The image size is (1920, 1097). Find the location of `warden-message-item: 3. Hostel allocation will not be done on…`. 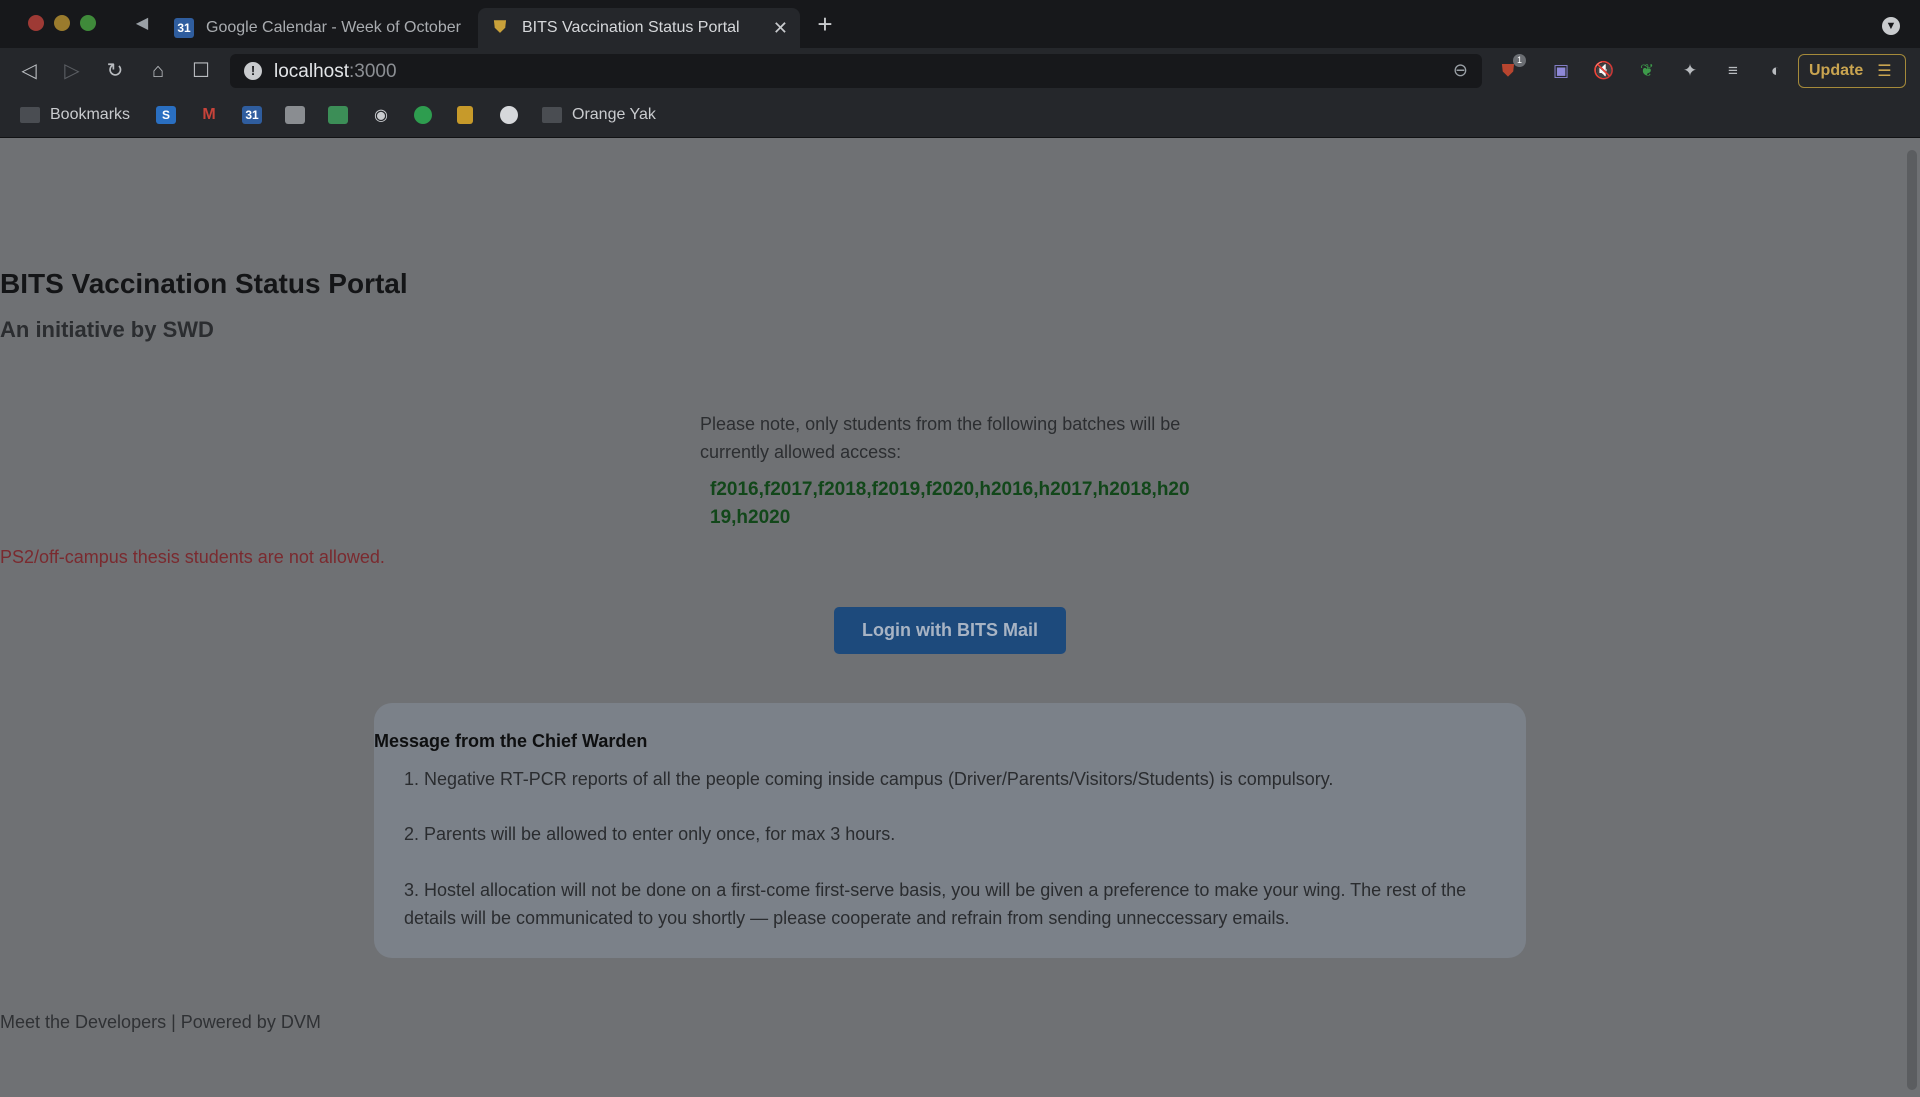

warden-message-item: 3. Hostel allocation will not be done on… is located at coordinates (935, 904).